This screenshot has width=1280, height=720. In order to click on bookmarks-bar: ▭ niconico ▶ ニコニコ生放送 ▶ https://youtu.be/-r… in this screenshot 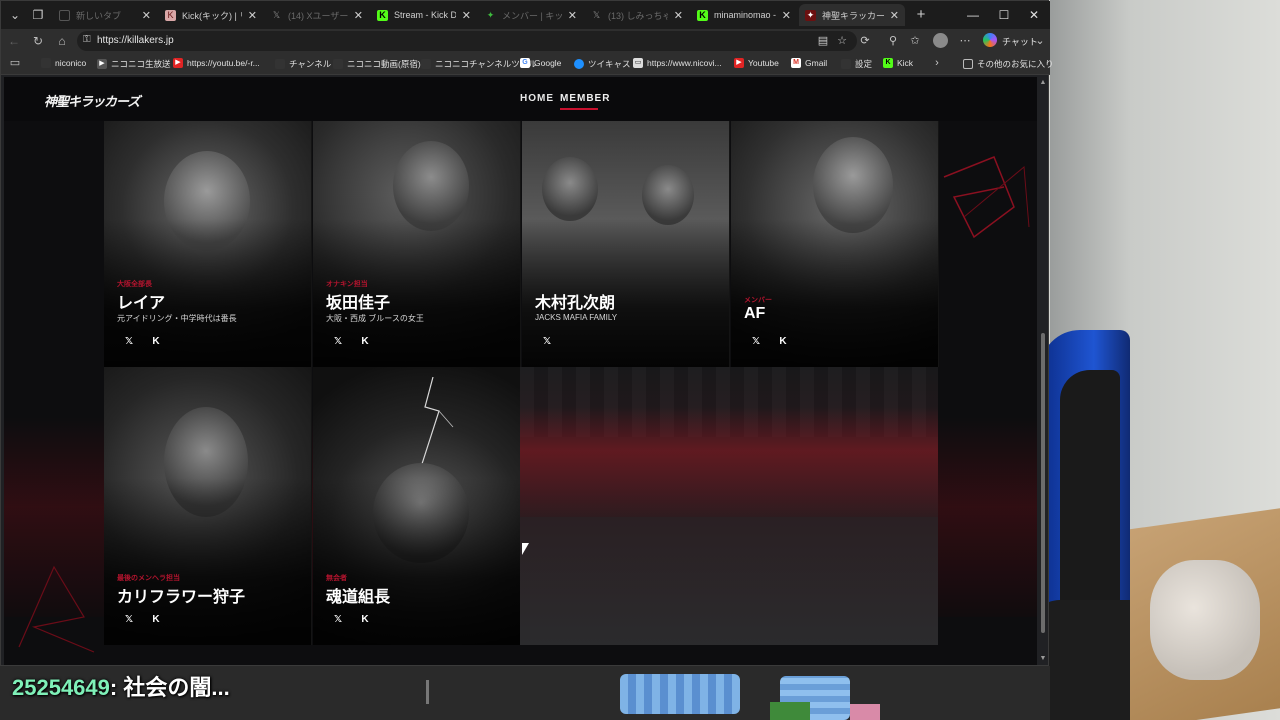, I will do `click(527, 64)`.